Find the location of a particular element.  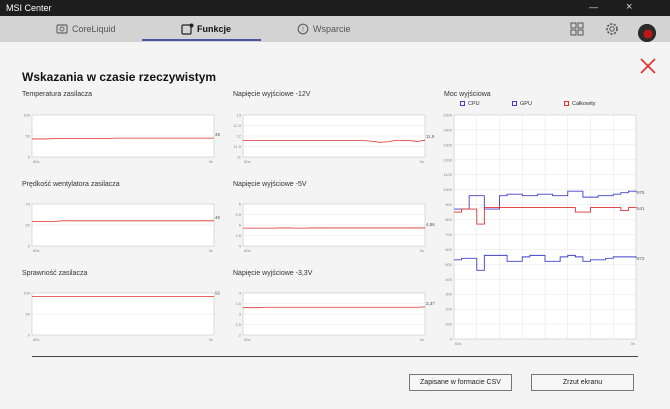

active-tab-indicator is located at coordinates (201, 40).